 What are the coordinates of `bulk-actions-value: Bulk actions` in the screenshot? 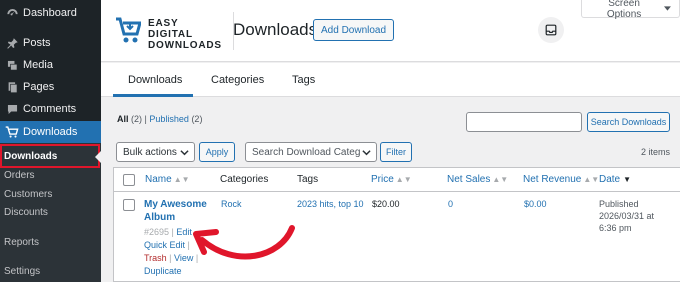 It's located at (150, 152).